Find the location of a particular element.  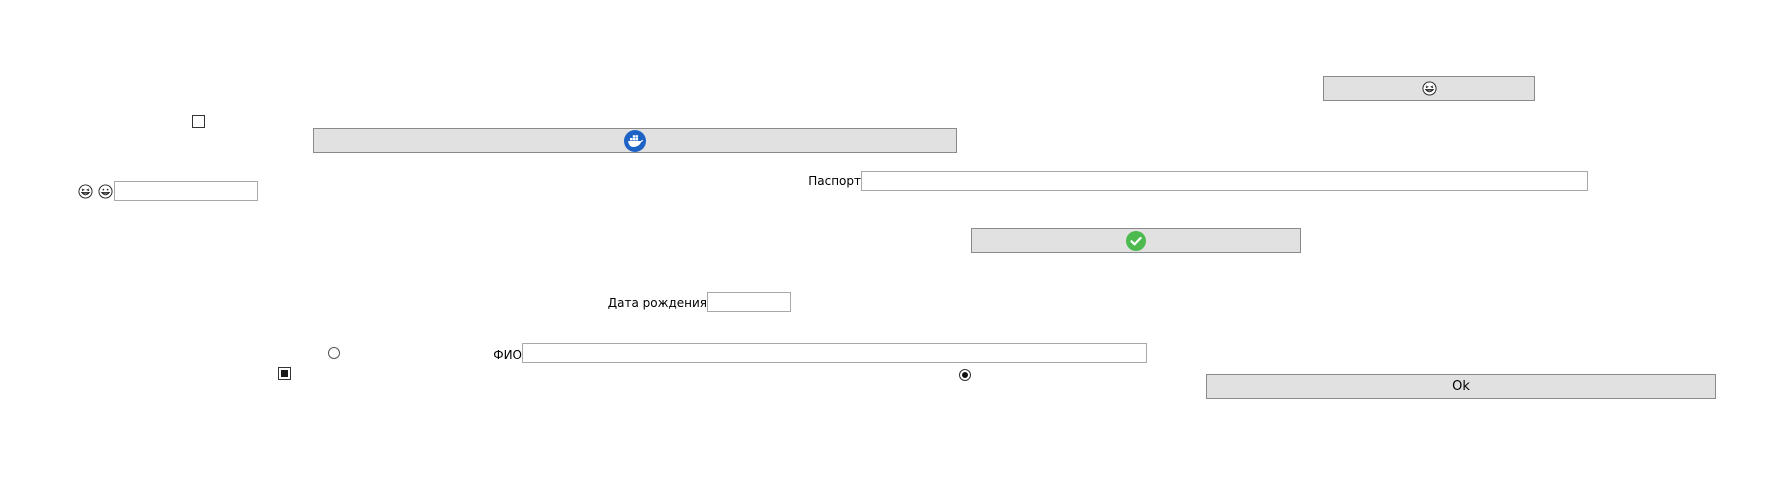

ok-button: Ok is located at coordinates (1461, 386).